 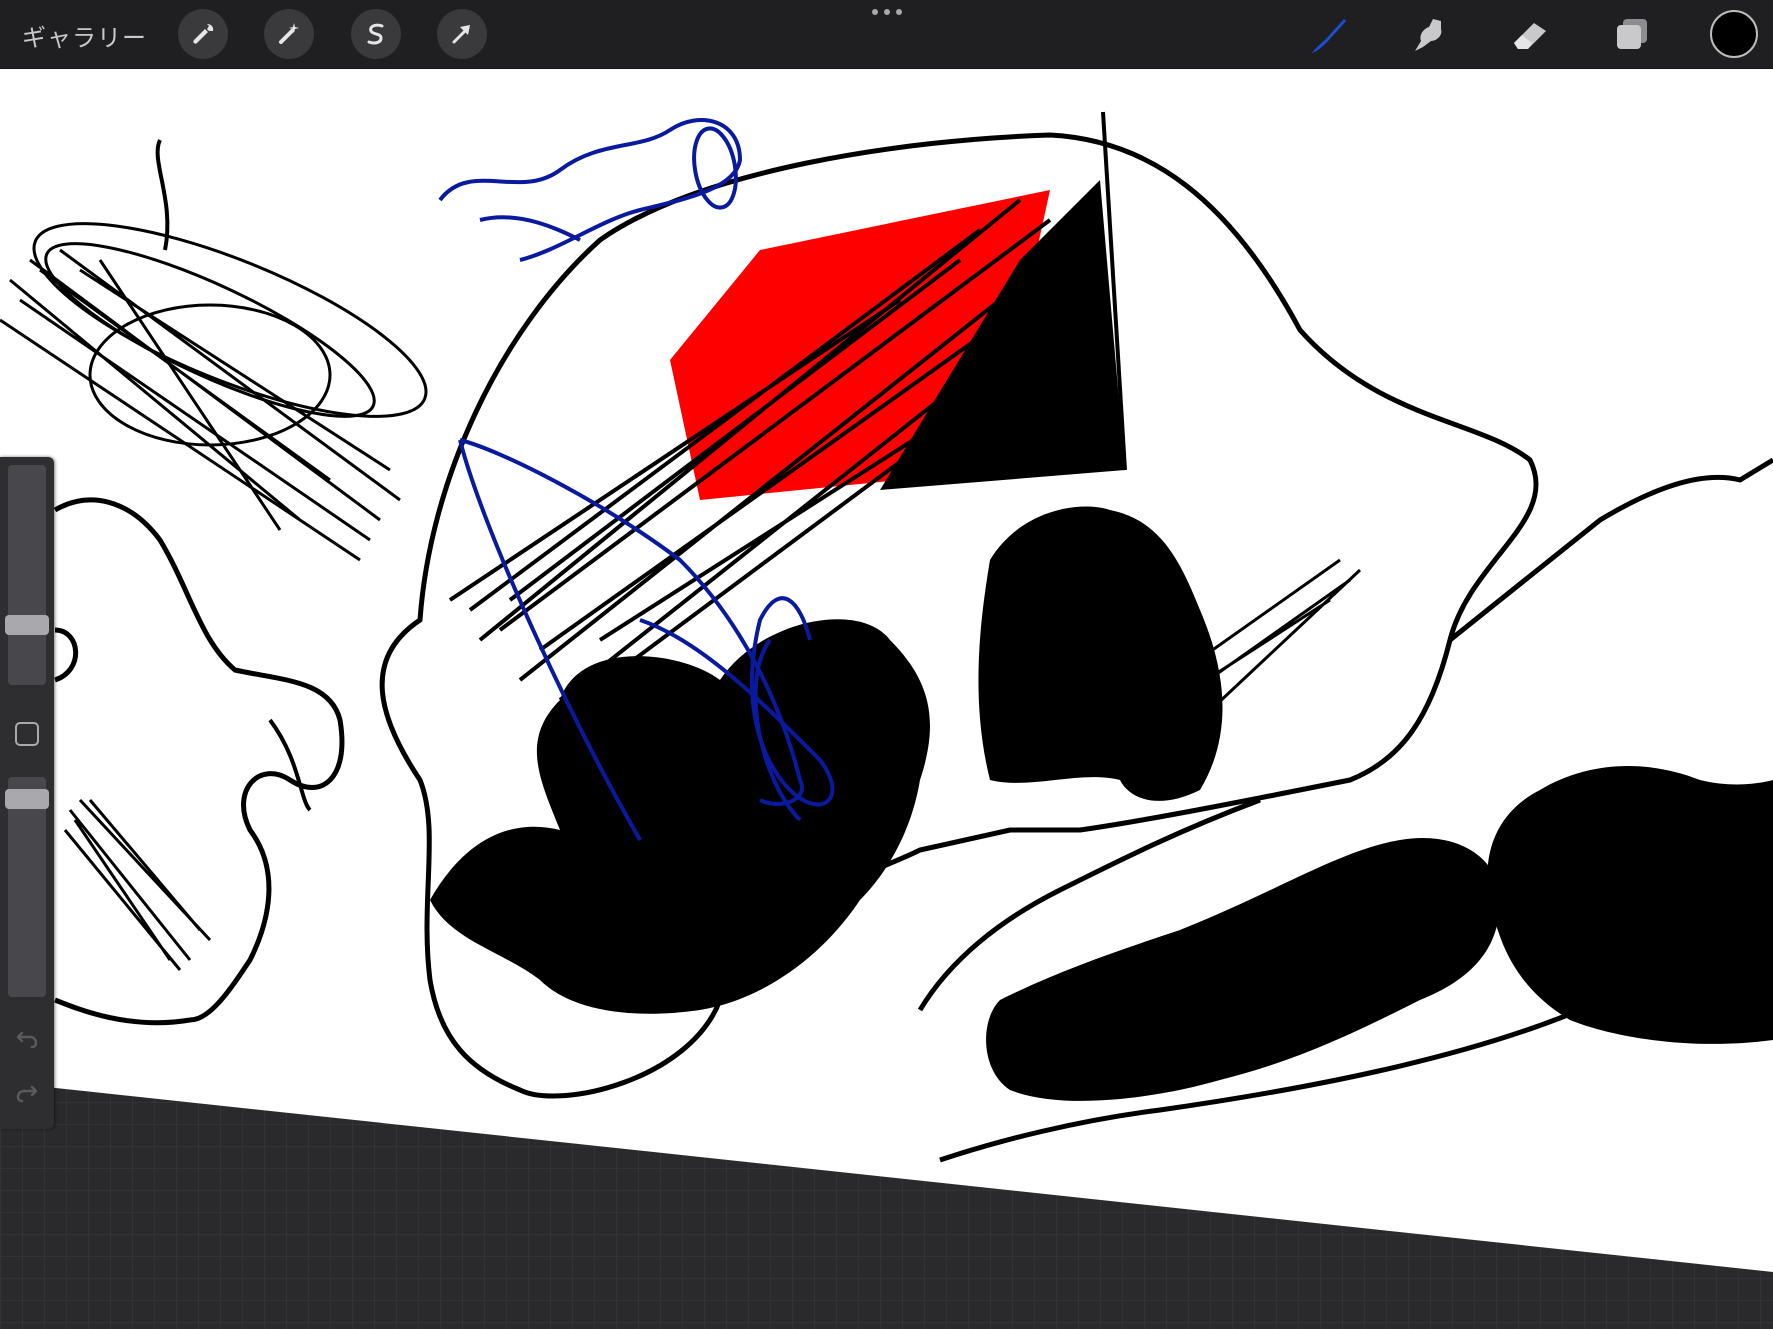 I want to click on transform-arrow-icon, so click(x=461, y=34).